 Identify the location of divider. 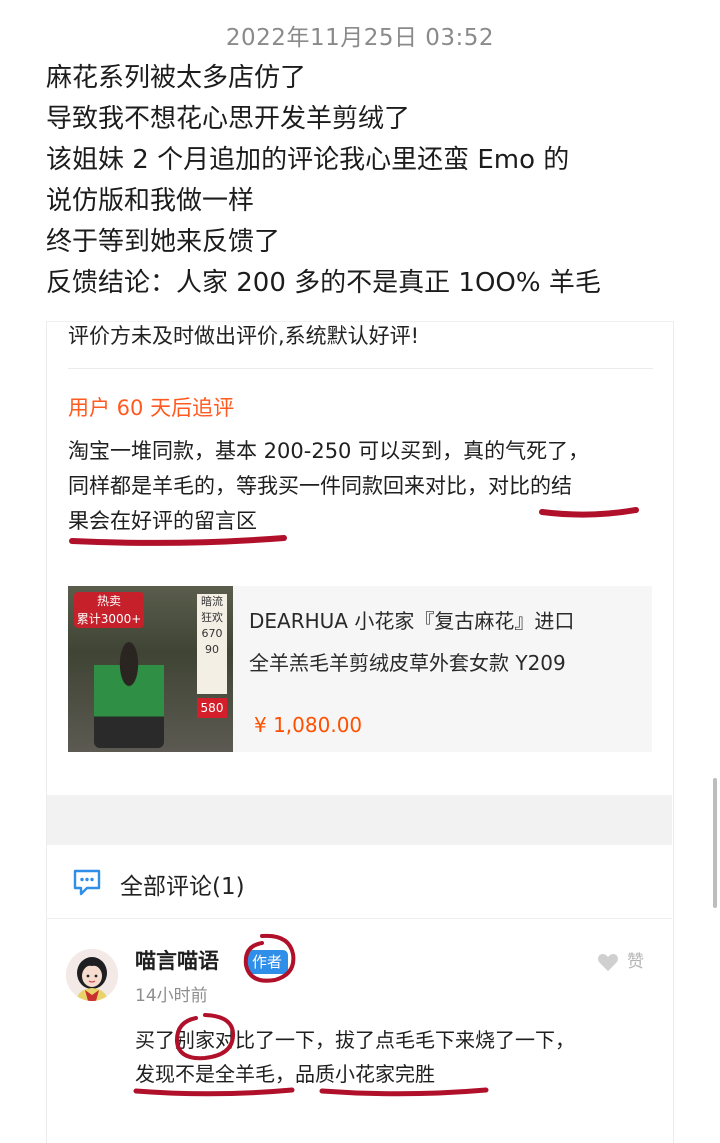
(360, 368).